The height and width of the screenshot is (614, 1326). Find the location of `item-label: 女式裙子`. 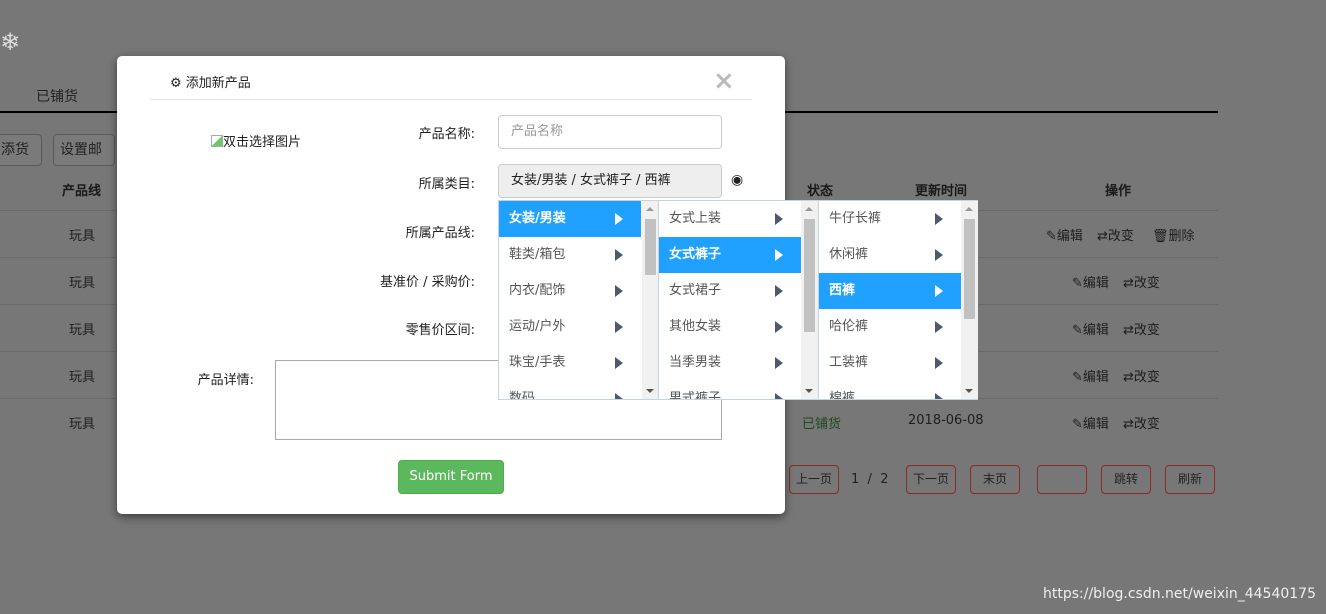

item-label: 女式裙子 is located at coordinates (695, 290).